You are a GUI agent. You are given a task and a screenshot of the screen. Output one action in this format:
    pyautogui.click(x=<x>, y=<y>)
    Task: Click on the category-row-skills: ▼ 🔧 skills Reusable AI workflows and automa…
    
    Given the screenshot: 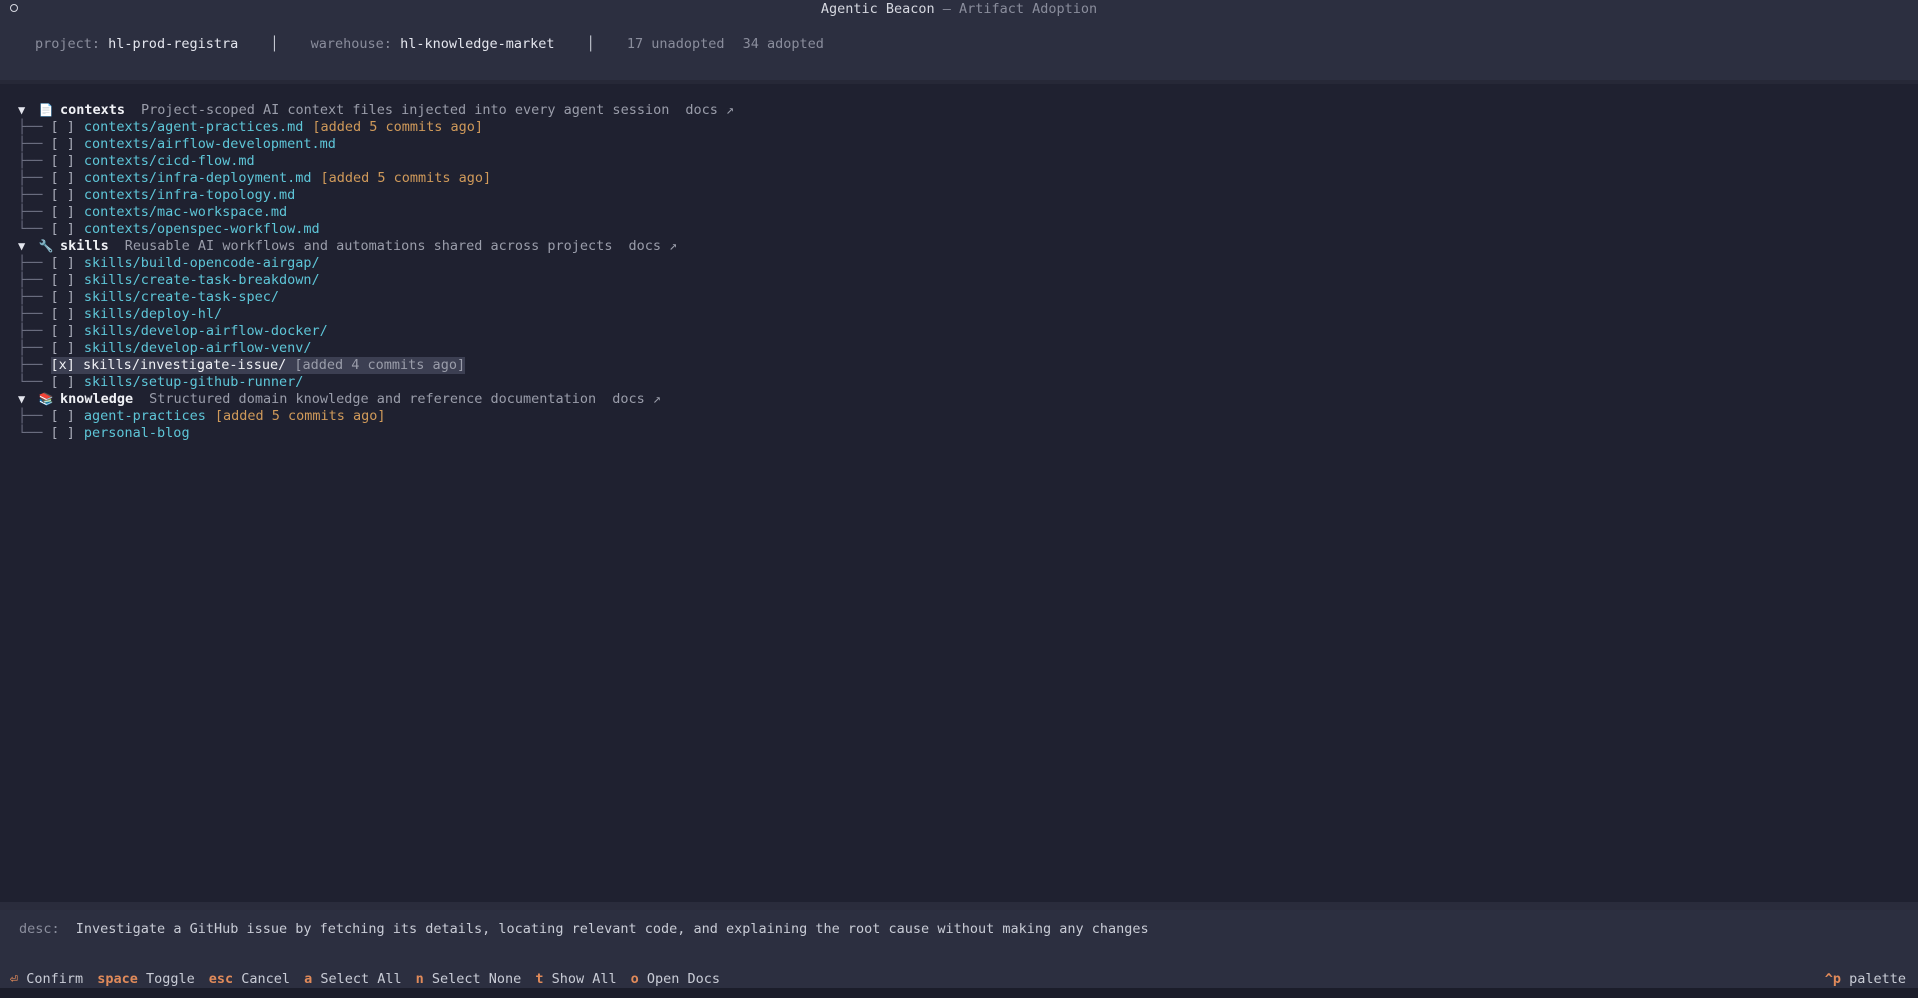 What is the action you would take?
    pyautogui.click(x=376, y=246)
    